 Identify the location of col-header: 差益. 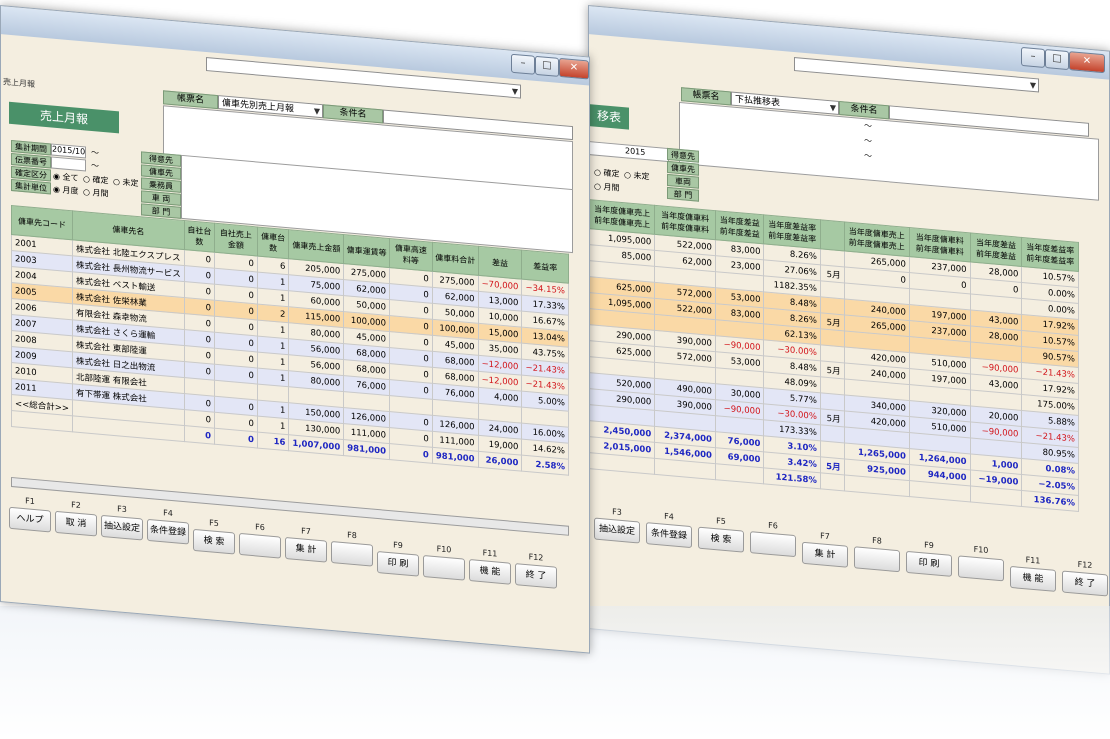
(500, 263).